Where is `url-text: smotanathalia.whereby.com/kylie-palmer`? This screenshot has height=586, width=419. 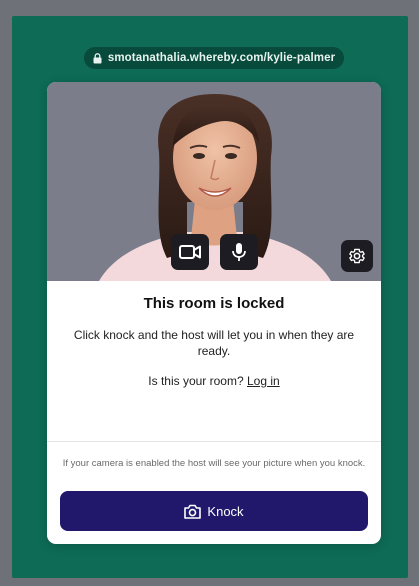
url-text: smotanathalia.whereby.com/kylie-palmer is located at coordinates (221, 58).